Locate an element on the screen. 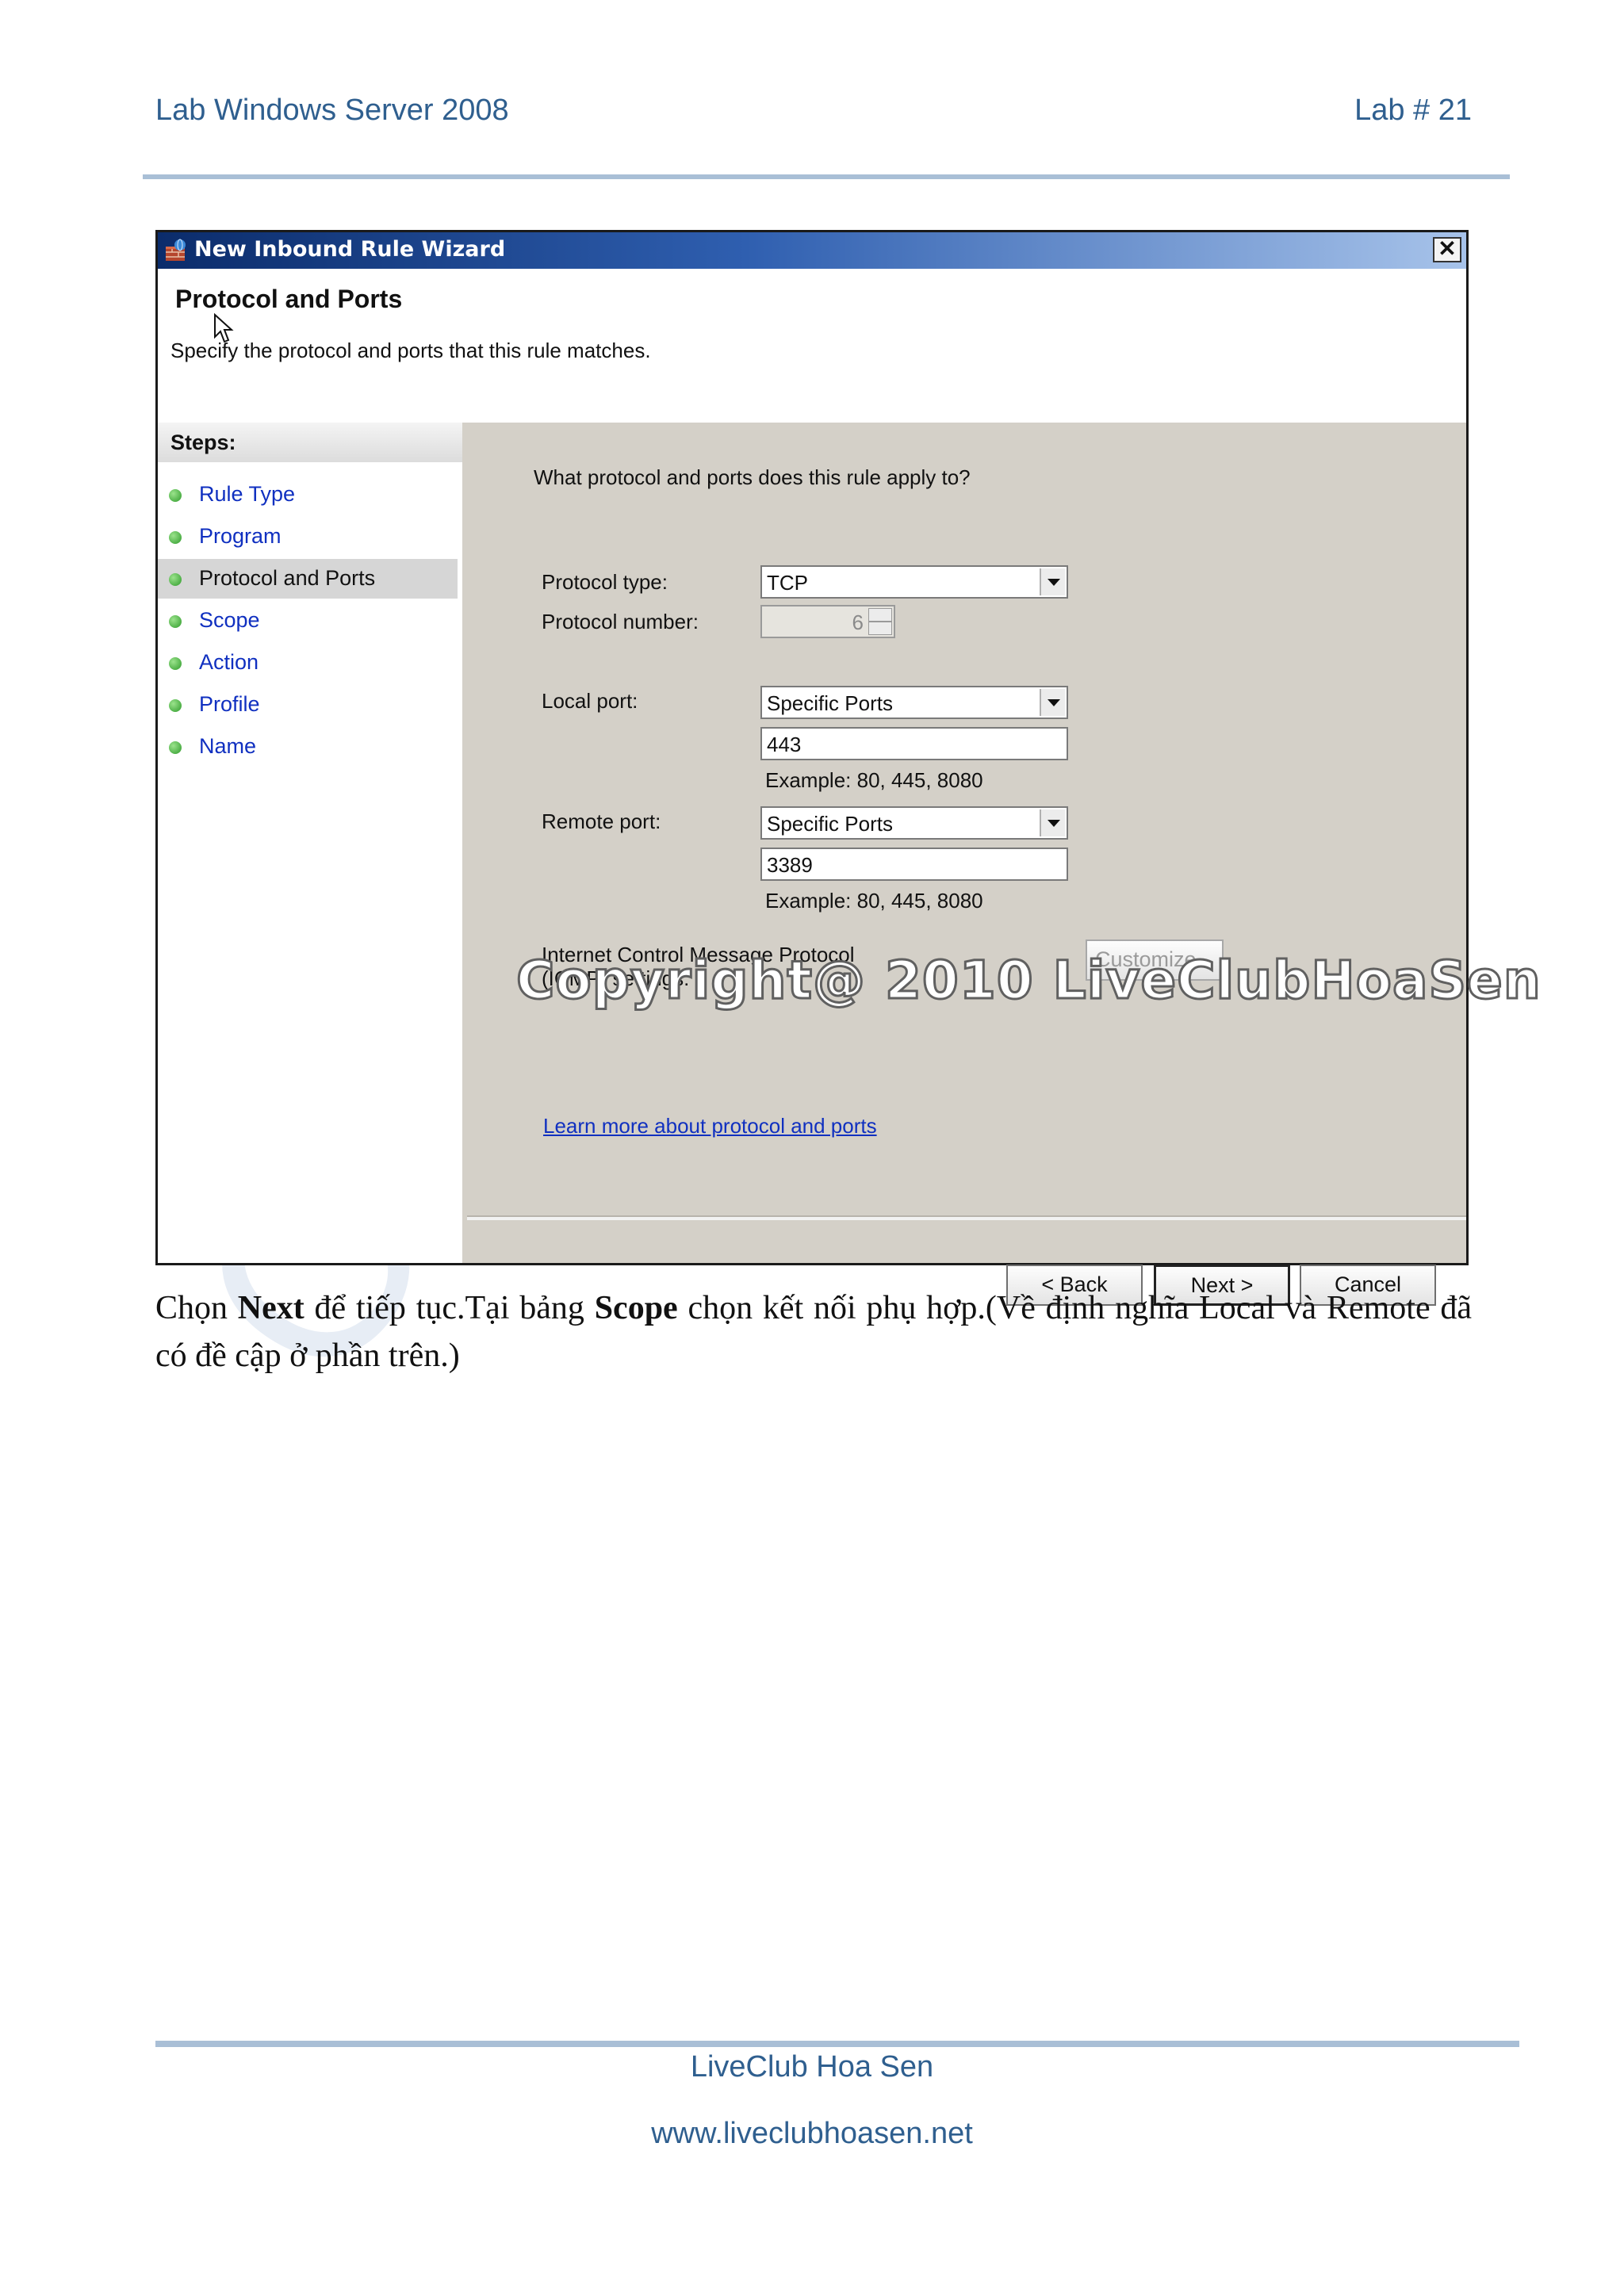 Image resolution: width=1624 pixels, height=2296 pixels. step-action: Action is located at coordinates (308, 663).